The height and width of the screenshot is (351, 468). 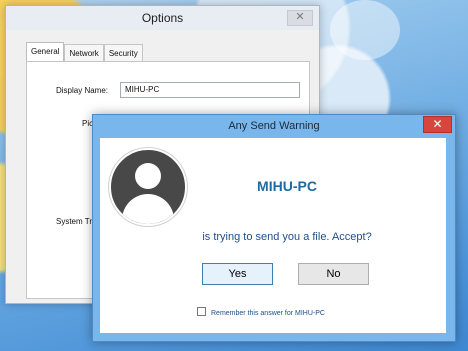 I want to click on options-close-button: ✕, so click(x=300, y=18).